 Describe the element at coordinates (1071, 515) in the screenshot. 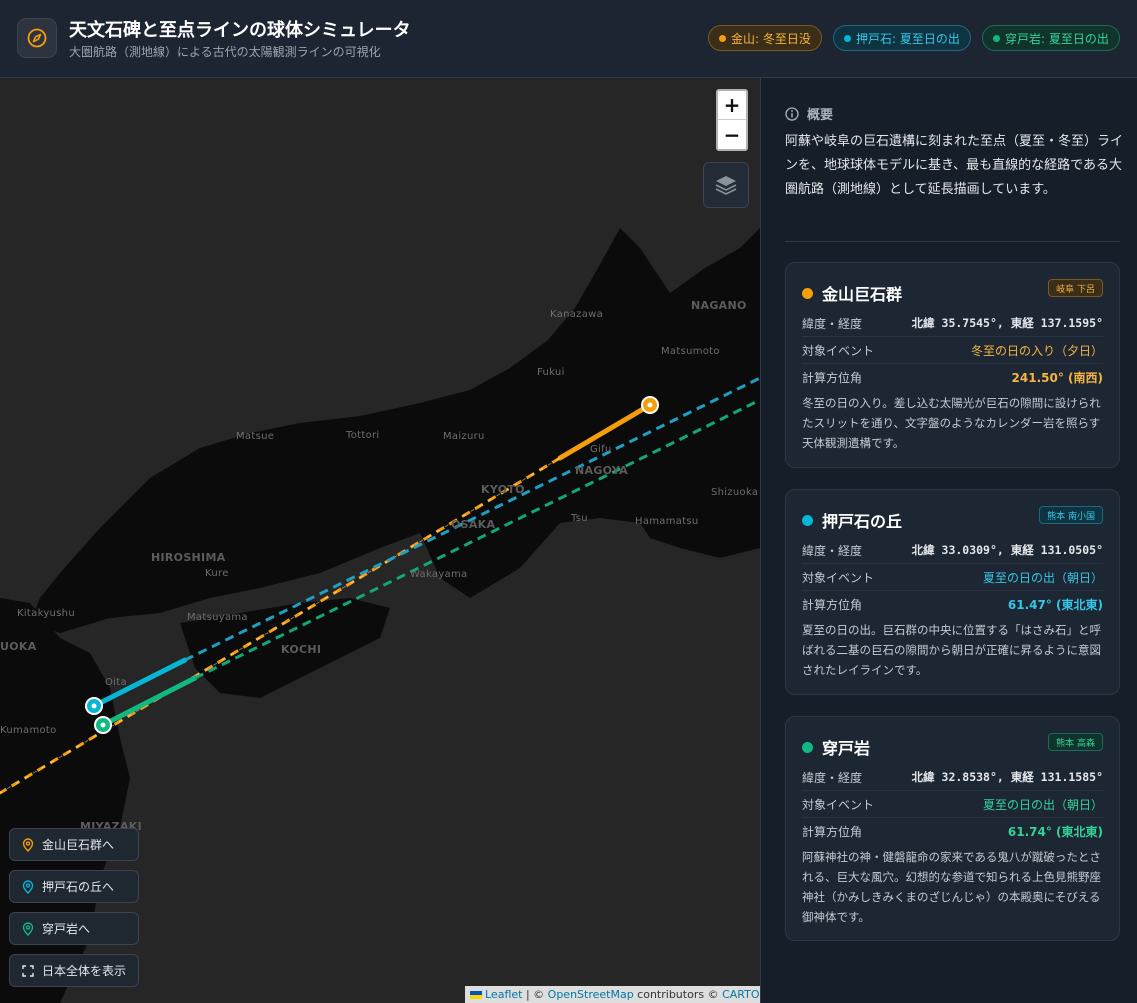

I see `site-tag: 熊本 南小国` at that location.